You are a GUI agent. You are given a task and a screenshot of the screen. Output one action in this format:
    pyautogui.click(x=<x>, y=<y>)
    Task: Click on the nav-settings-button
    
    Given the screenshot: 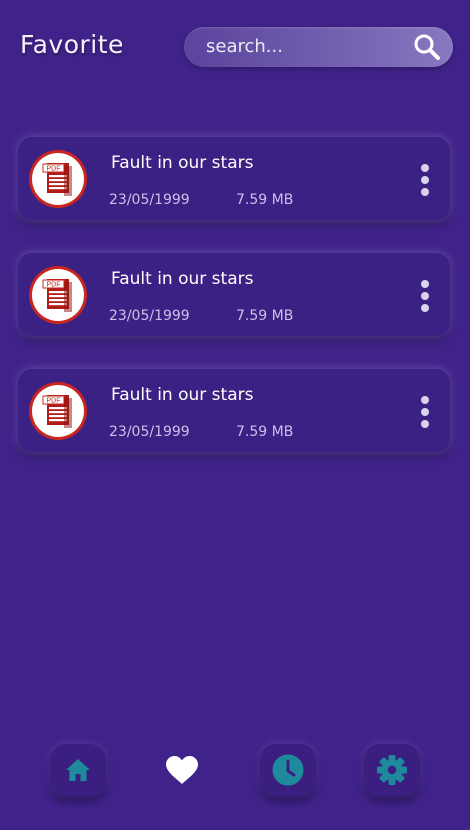 What is the action you would take?
    pyautogui.click(x=392, y=770)
    